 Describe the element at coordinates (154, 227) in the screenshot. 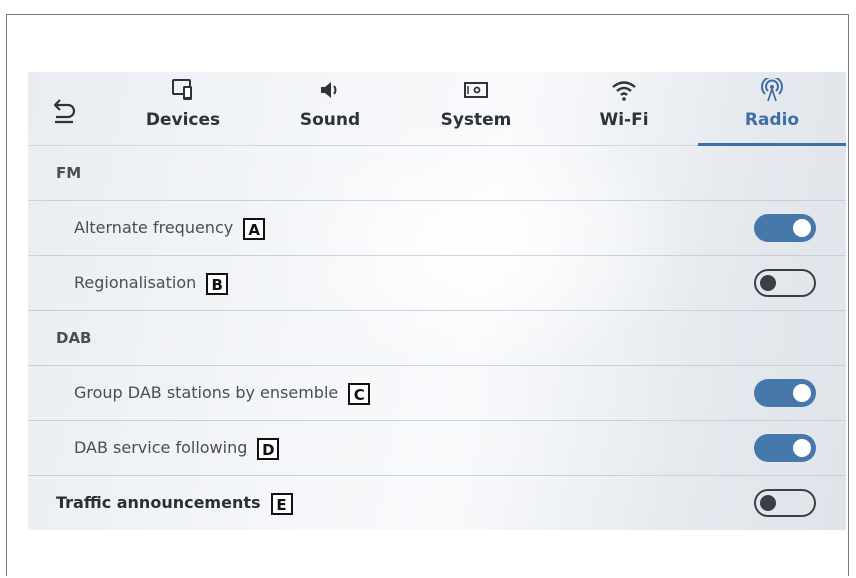

I see `setting-label-text: Alternate frequency` at that location.